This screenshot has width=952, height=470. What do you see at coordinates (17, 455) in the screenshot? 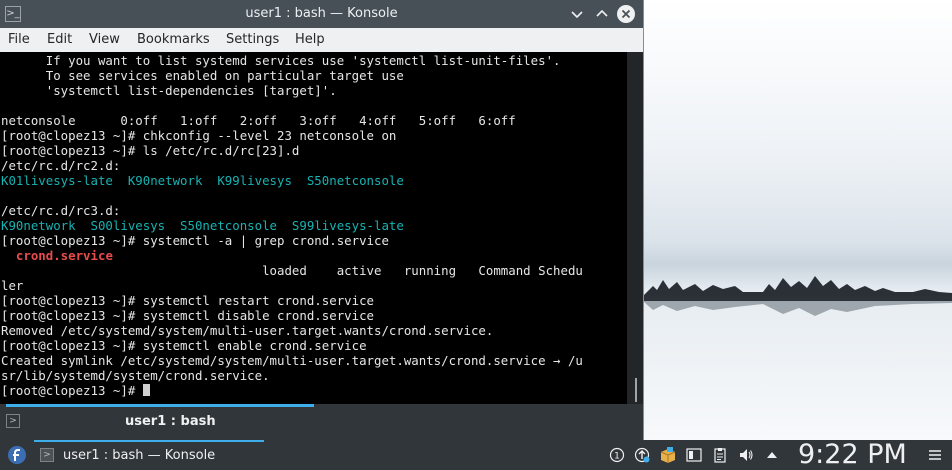
I see `fedora-launcher-icon` at bounding box center [17, 455].